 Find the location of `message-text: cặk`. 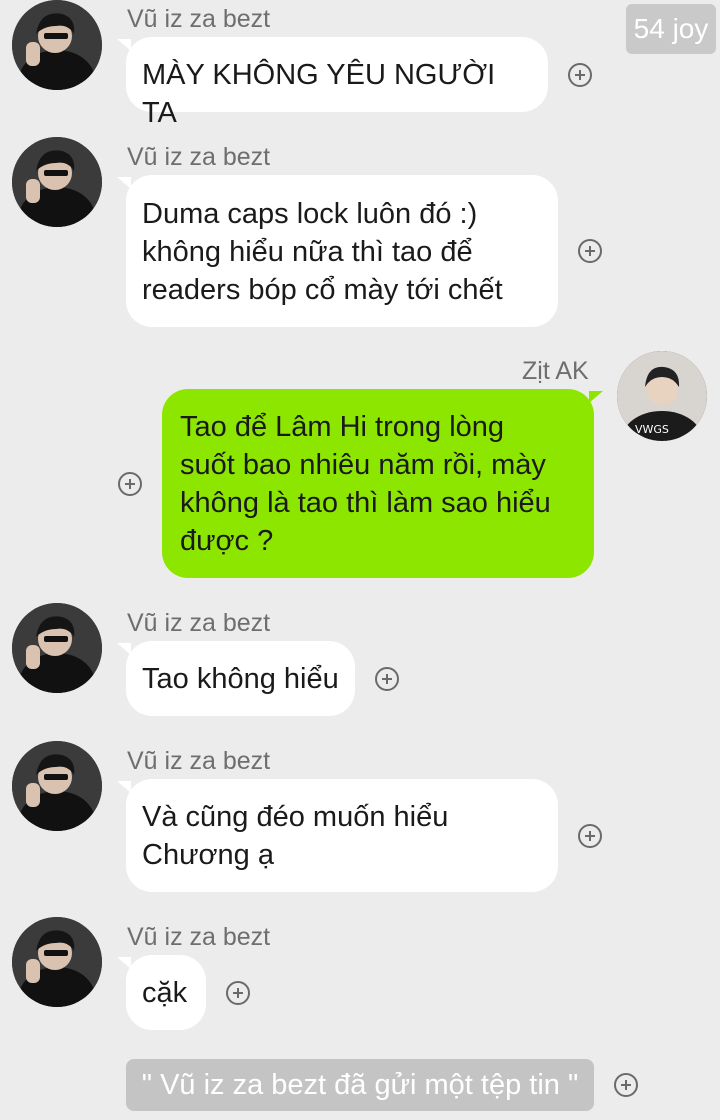

message-text: cặk is located at coordinates (165, 993).